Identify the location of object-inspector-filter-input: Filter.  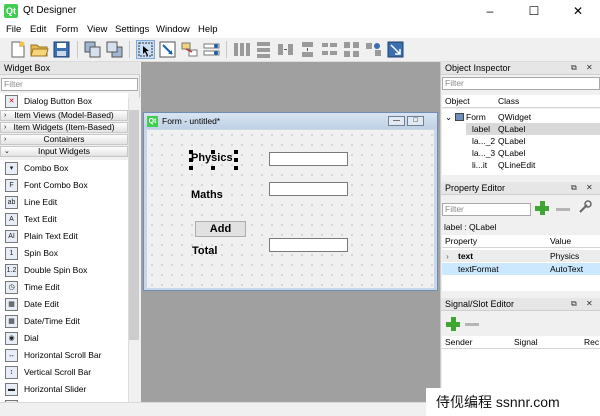
(521, 83).